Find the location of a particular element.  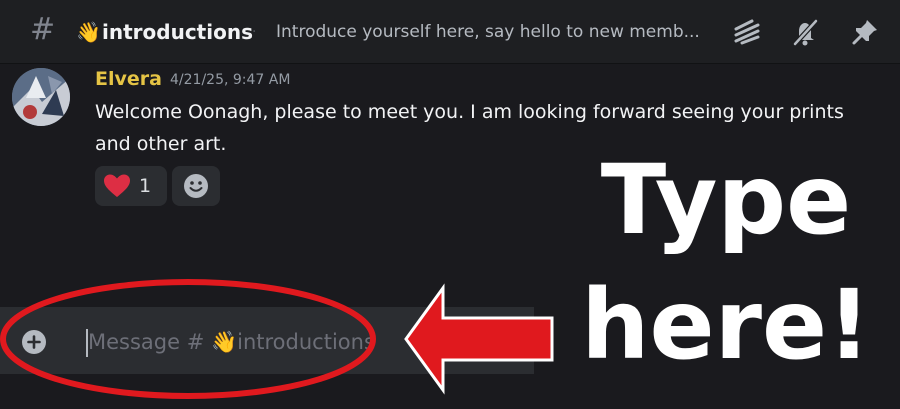

highlight-ellipse is located at coordinates (188, 339).